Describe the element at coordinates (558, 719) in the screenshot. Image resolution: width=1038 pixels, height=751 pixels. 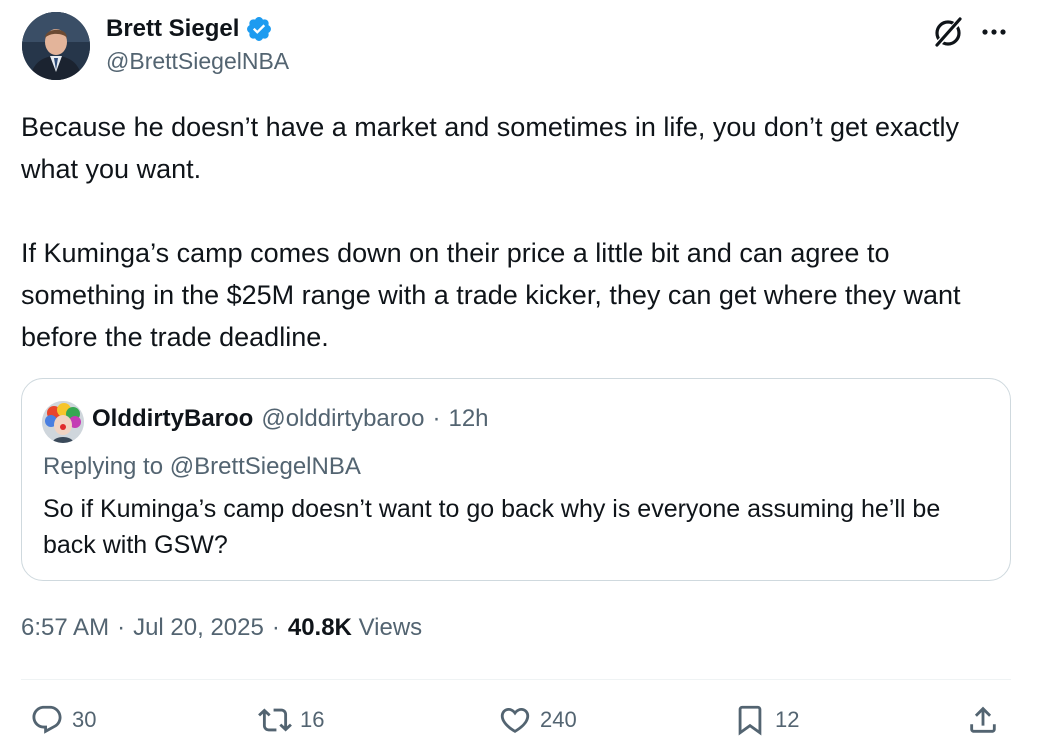
I see `like-count: 240` at that location.